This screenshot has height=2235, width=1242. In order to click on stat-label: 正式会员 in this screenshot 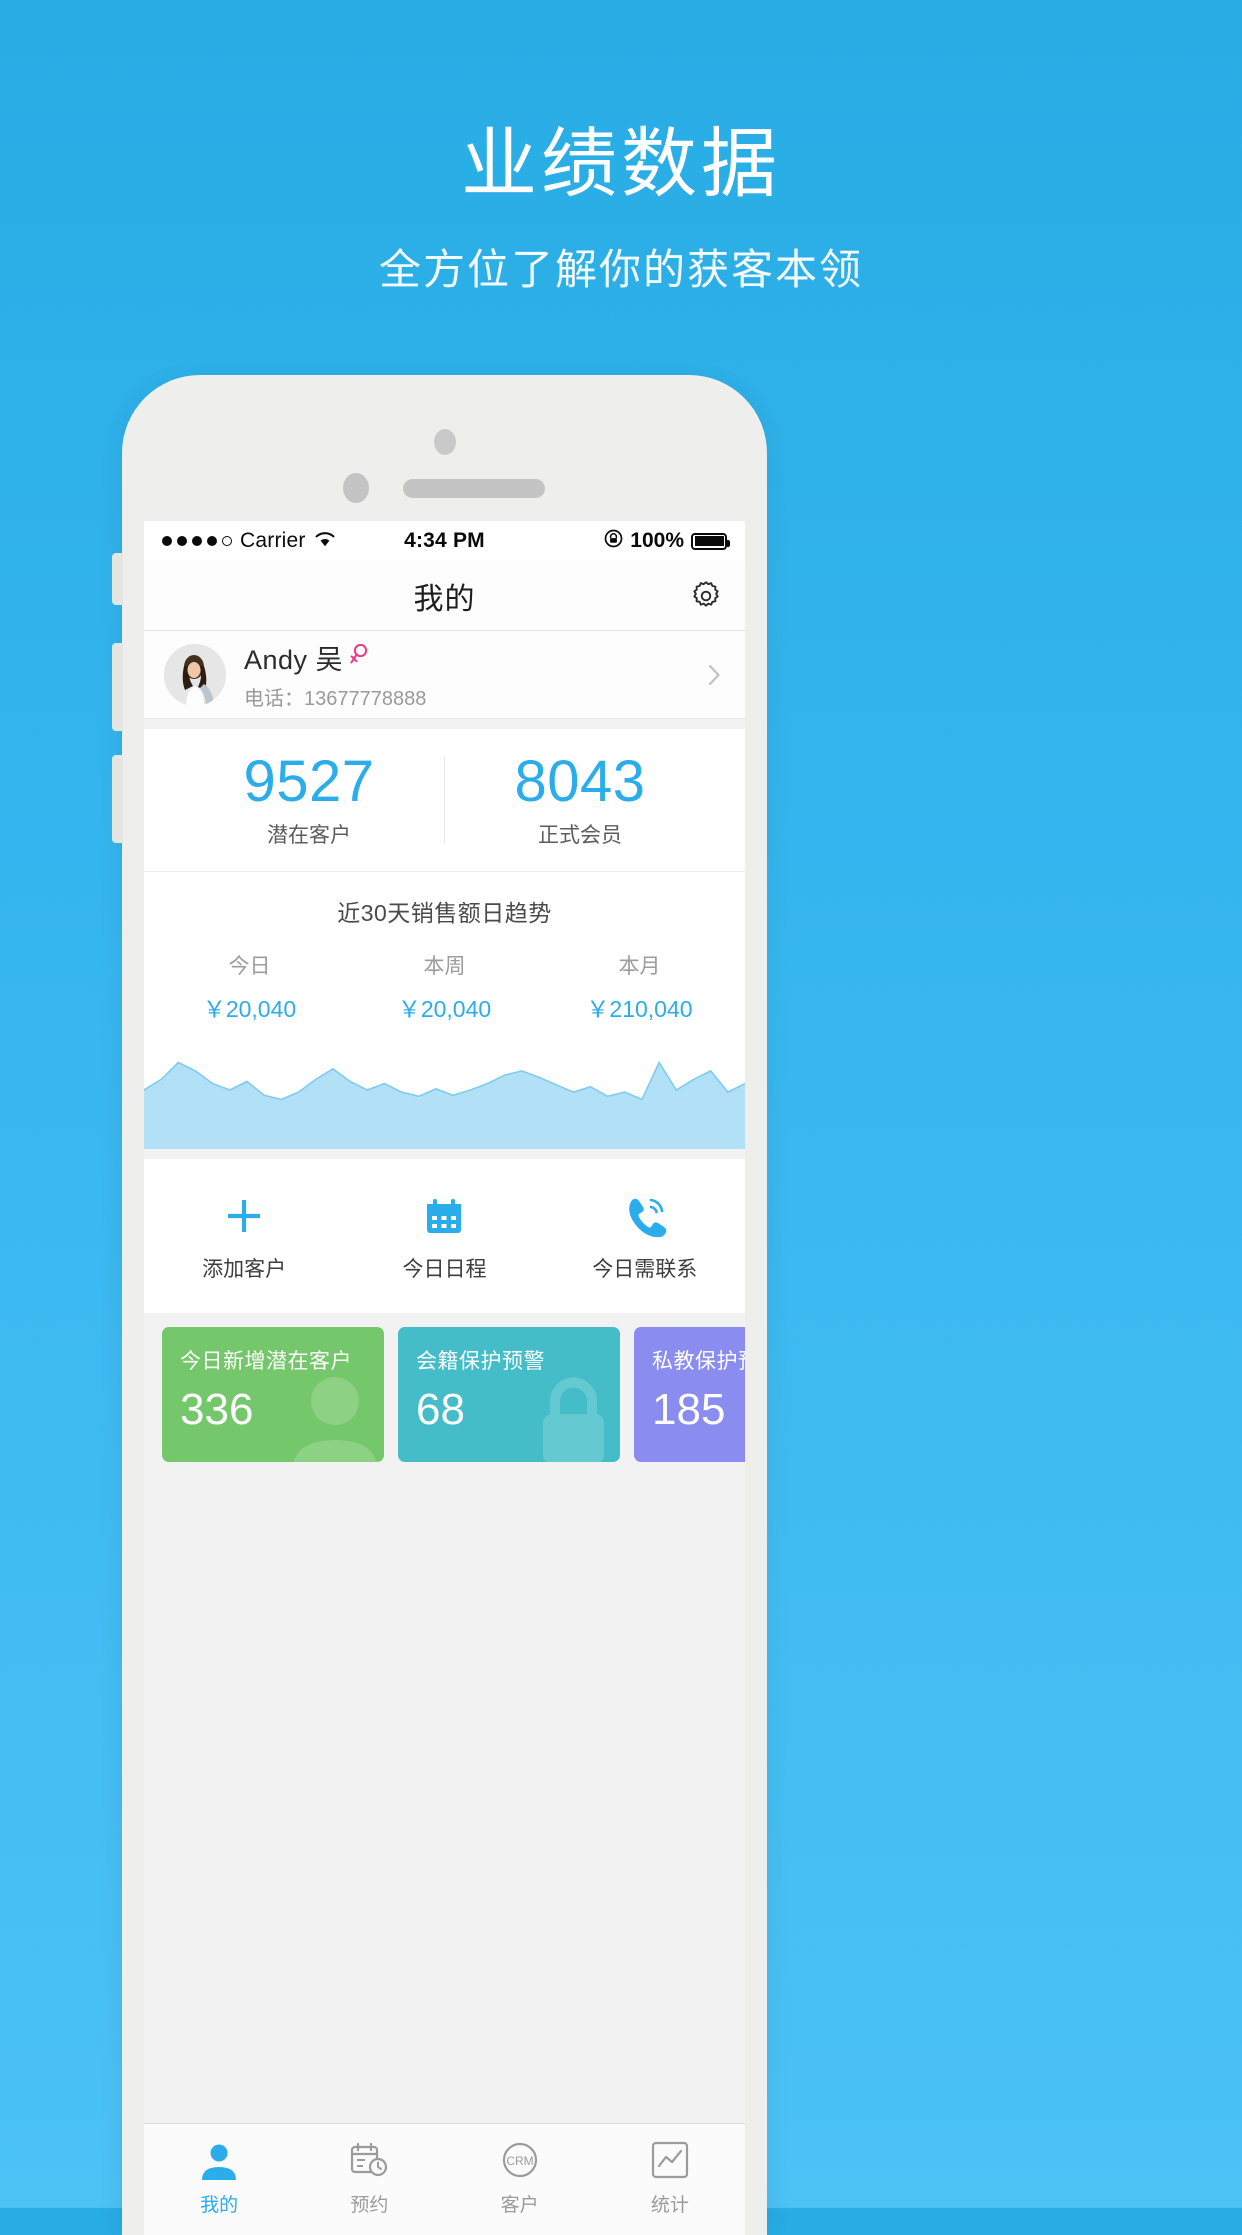, I will do `click(580, 835)`.